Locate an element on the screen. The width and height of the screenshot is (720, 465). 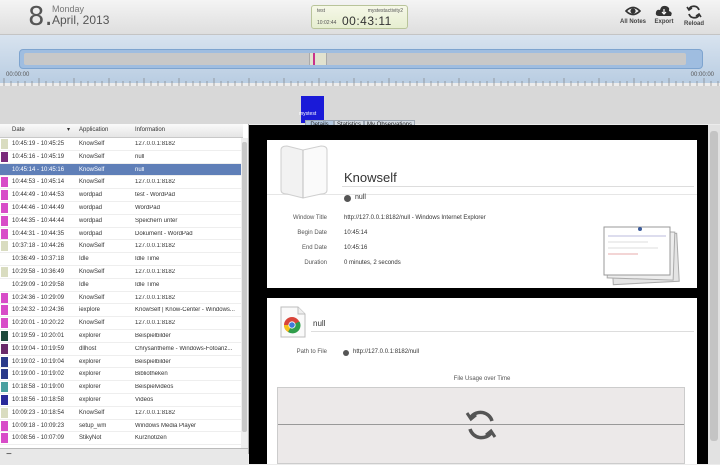
row-information: Beispielvideos is located at coordinates (154, 387).